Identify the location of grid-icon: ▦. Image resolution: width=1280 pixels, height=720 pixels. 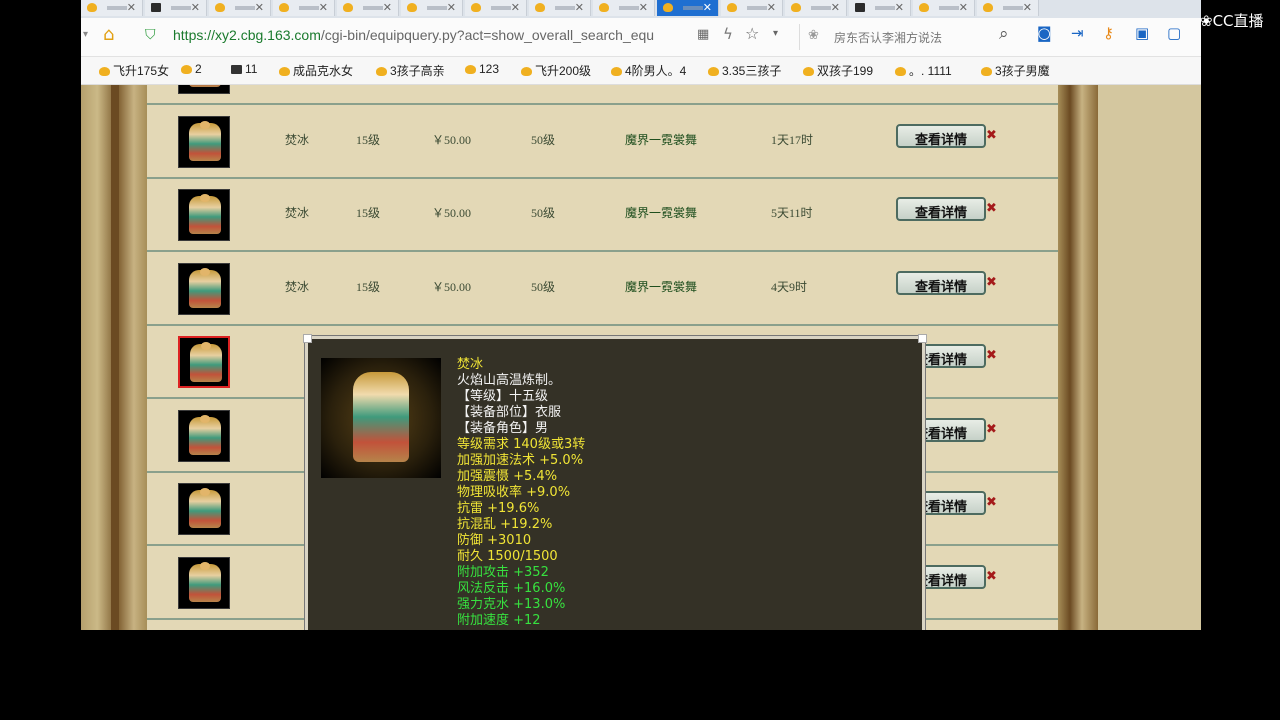
(703, 34).